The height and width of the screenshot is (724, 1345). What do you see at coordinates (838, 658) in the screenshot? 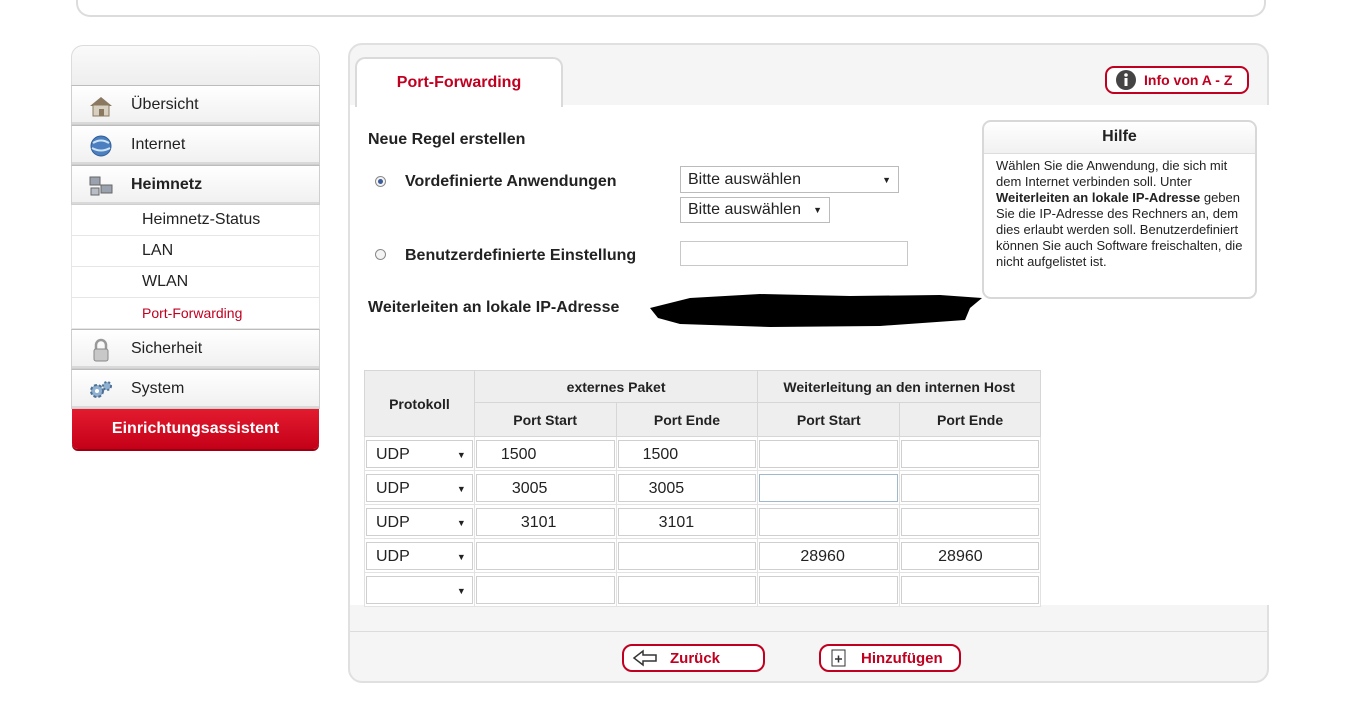
I see `add-document-icon` at bounding box center [838, 658].